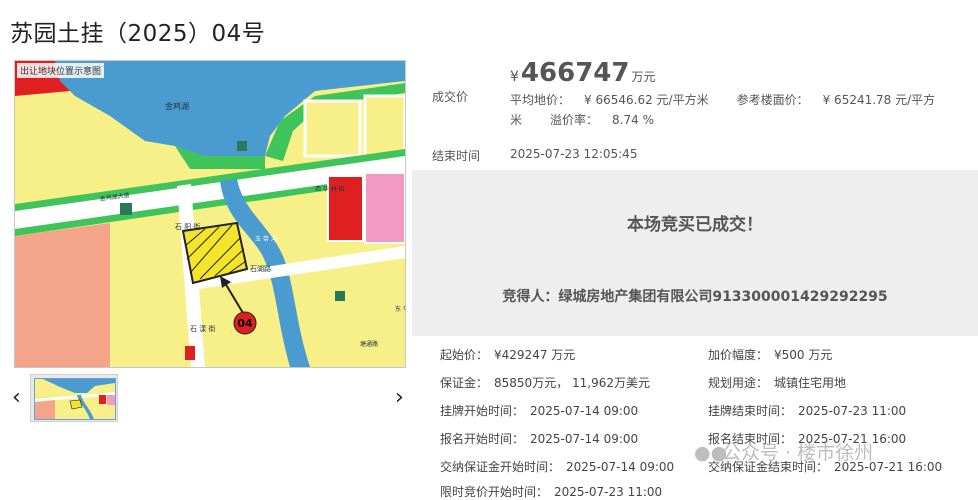 Image resolution: width=978 pixels, height=500 pixels. What do you see at coordinates (384, 126) in the screenshot?
I see `map-block-ne2` at bounding box center [384, 126].